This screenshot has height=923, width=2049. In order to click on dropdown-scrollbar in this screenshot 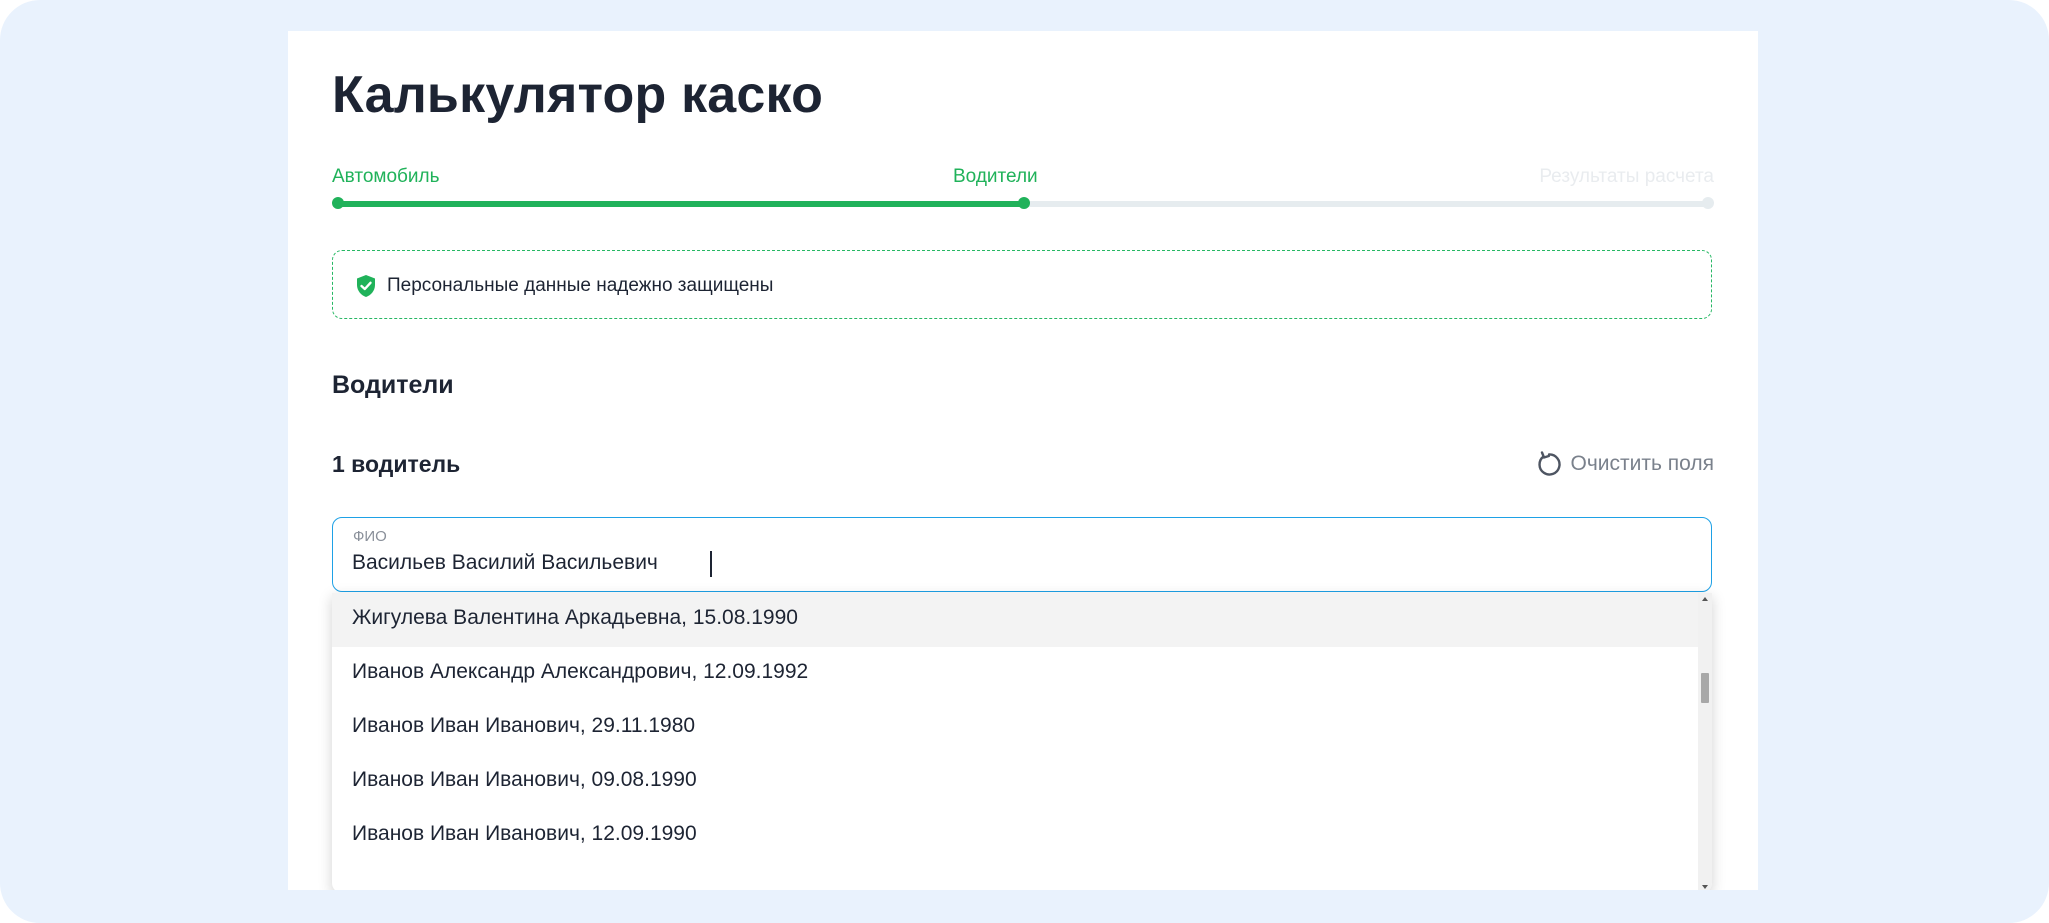, I will do `click(1705, 741)`.